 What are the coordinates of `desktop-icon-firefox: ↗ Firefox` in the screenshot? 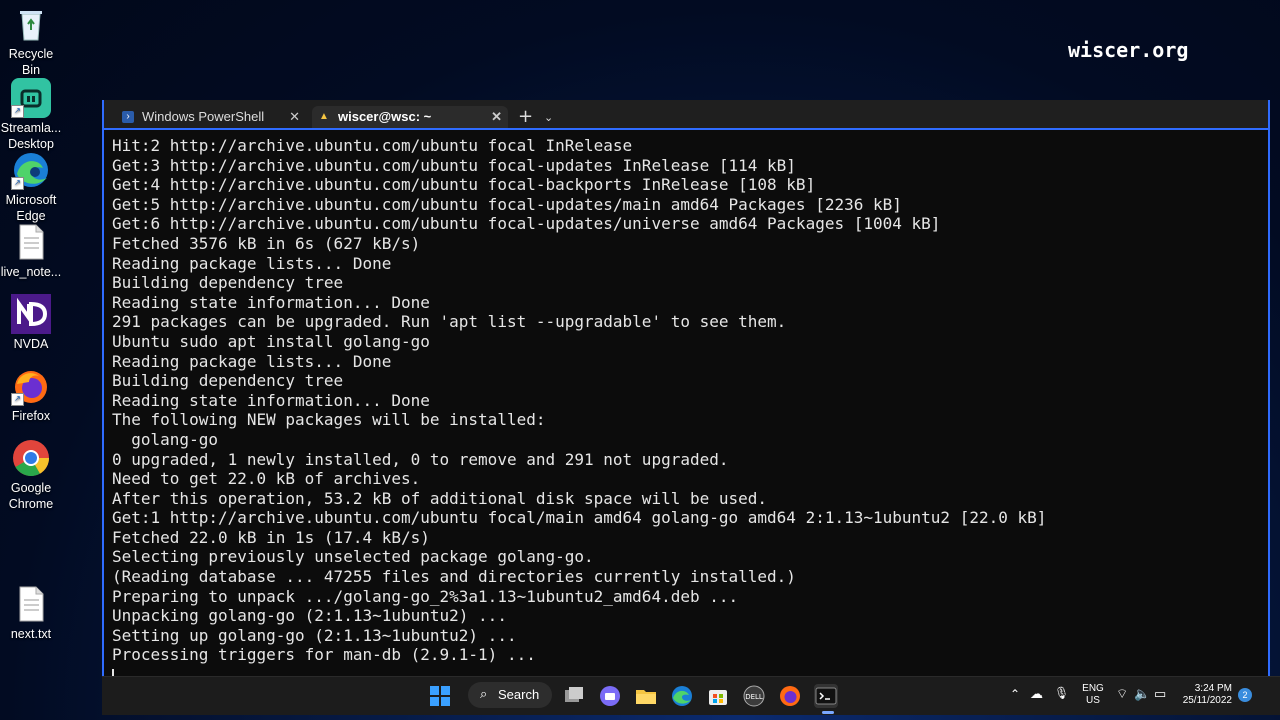 It's located at (31, 395).